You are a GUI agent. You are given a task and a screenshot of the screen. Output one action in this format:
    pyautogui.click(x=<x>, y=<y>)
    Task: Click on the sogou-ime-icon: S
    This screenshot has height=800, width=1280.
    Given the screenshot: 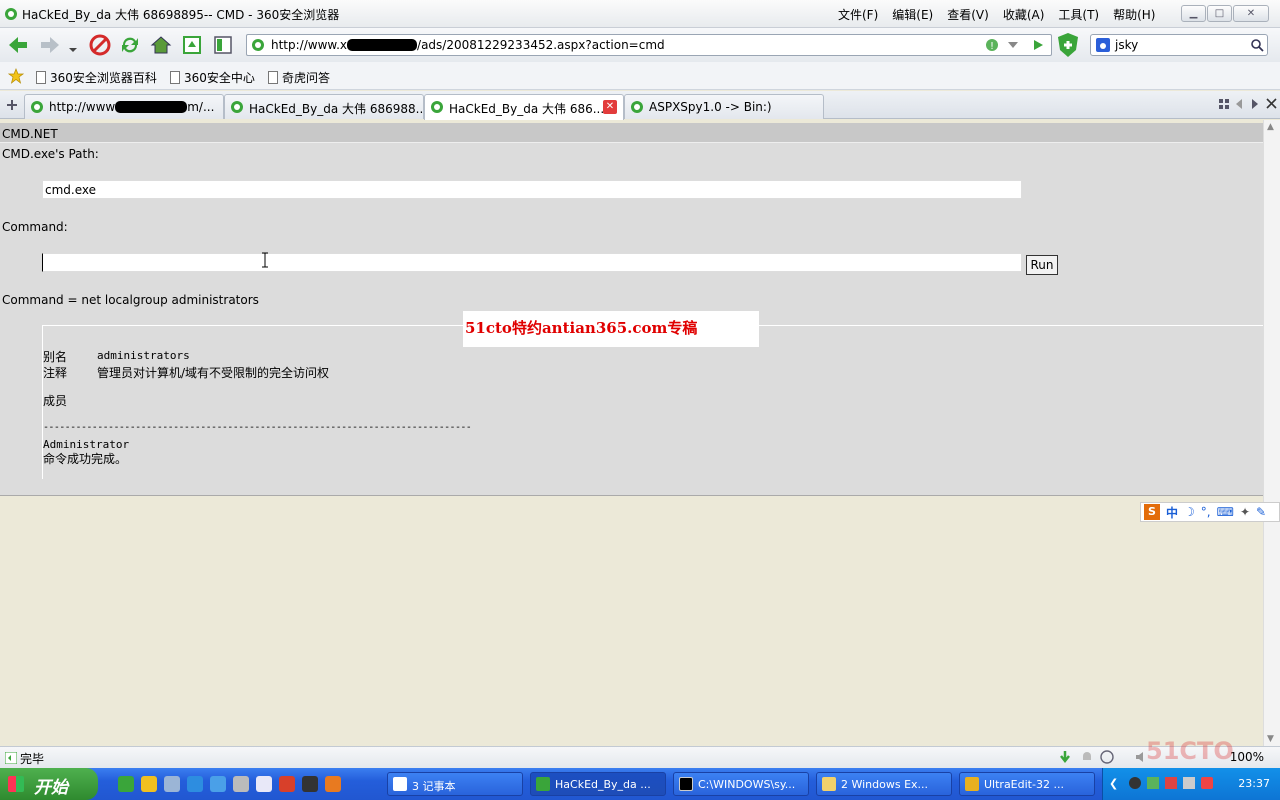 What is the action you would take?
    pyautogui.click(x=1152, y=512)
    